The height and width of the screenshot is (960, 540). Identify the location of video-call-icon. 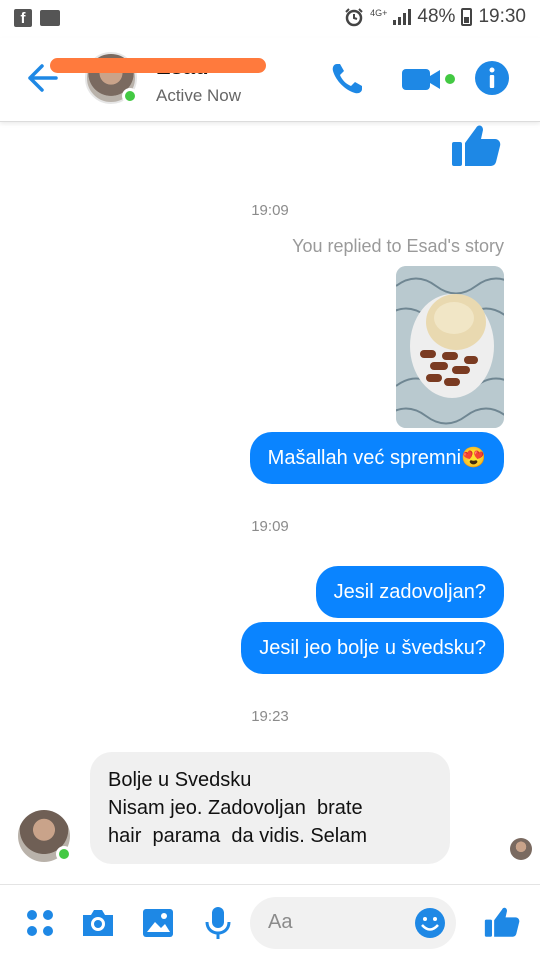
(430, 79).